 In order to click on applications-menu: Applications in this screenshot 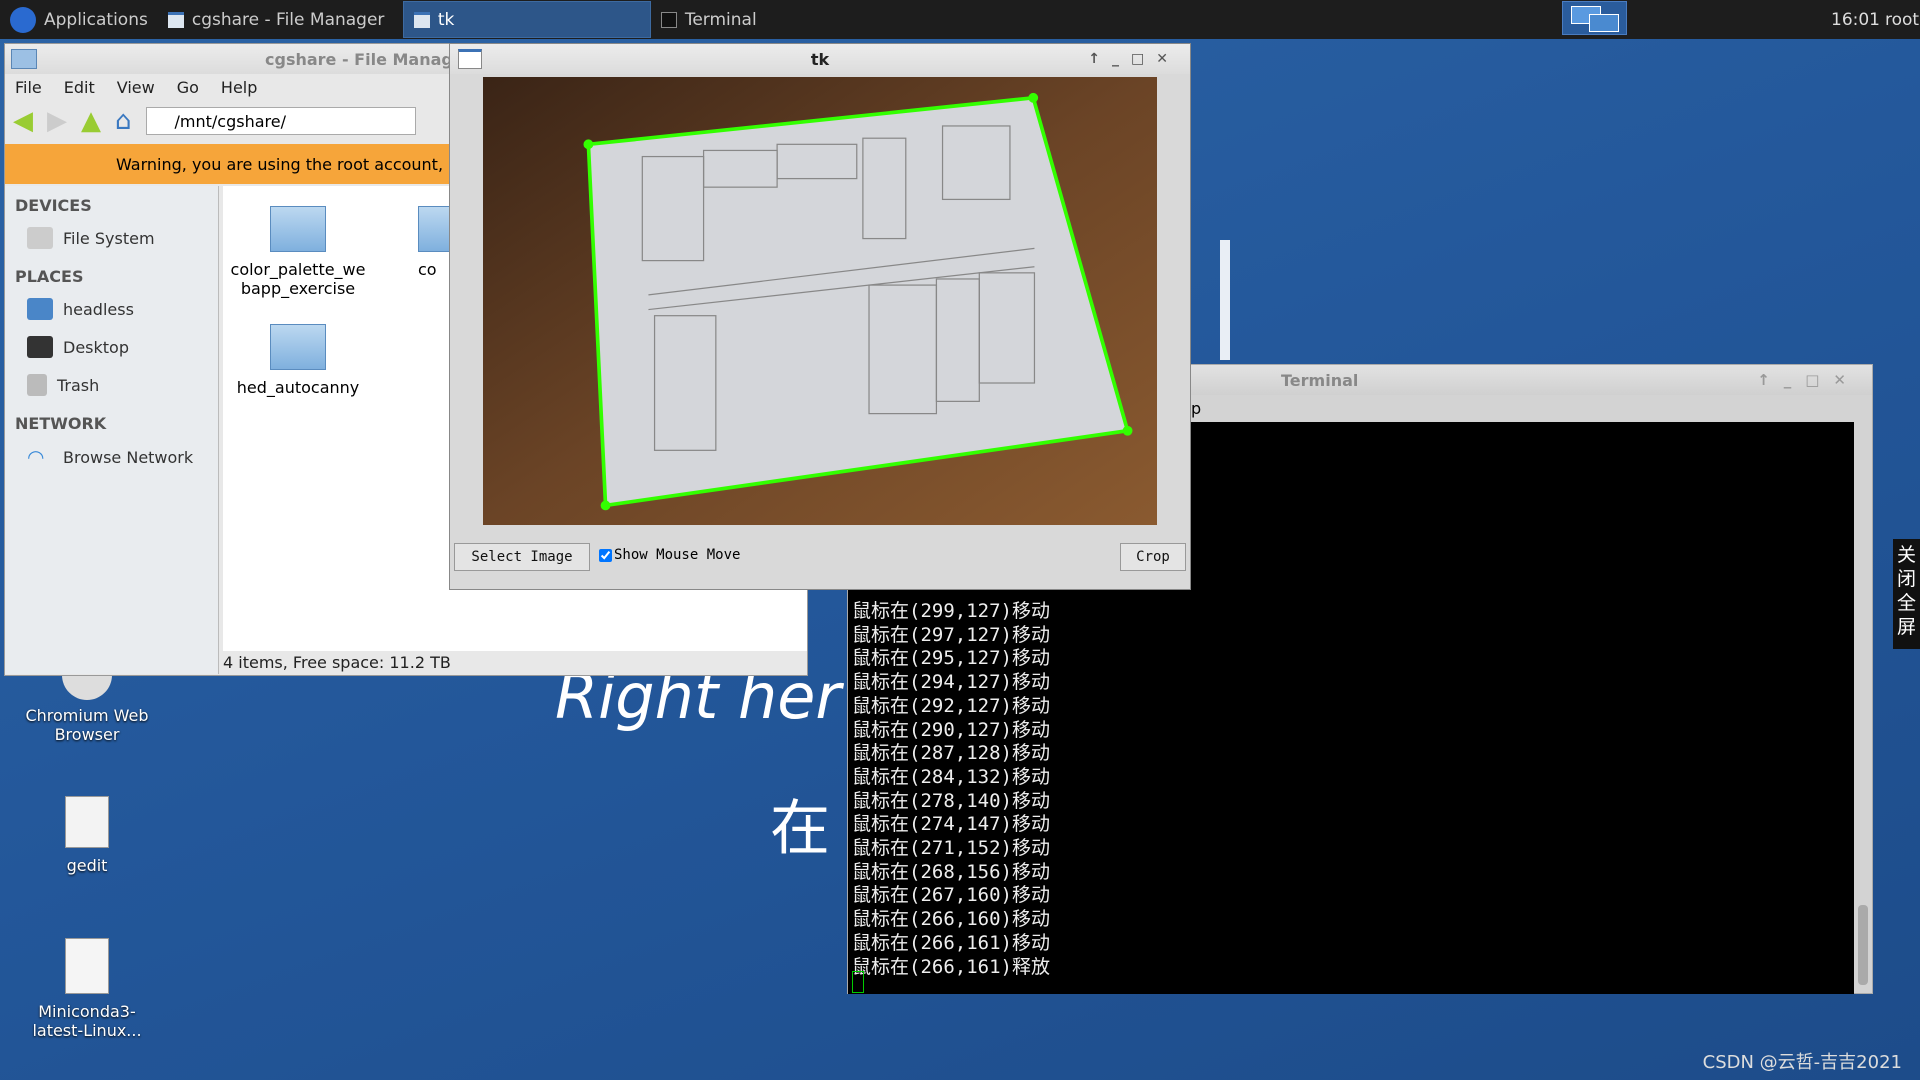, I will do `click(79, 19)`.